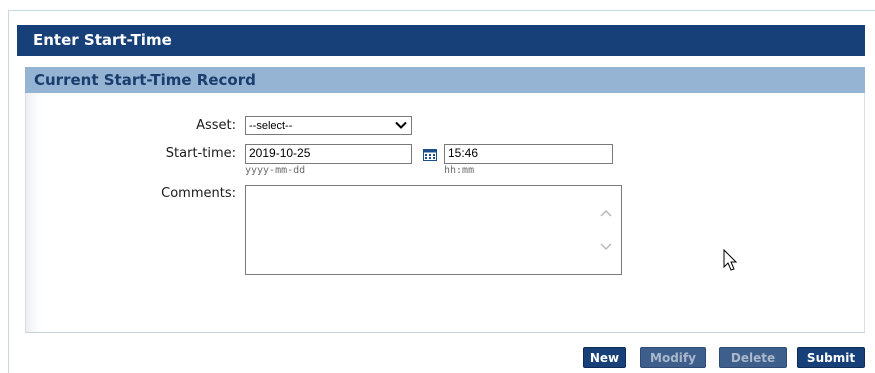 The width and height of the screenshot is (875, 373). What do you see at coordinates (271, 126) in the screenshot?
I see `asset-select-value: --select--` at bounding box center [271, 126].